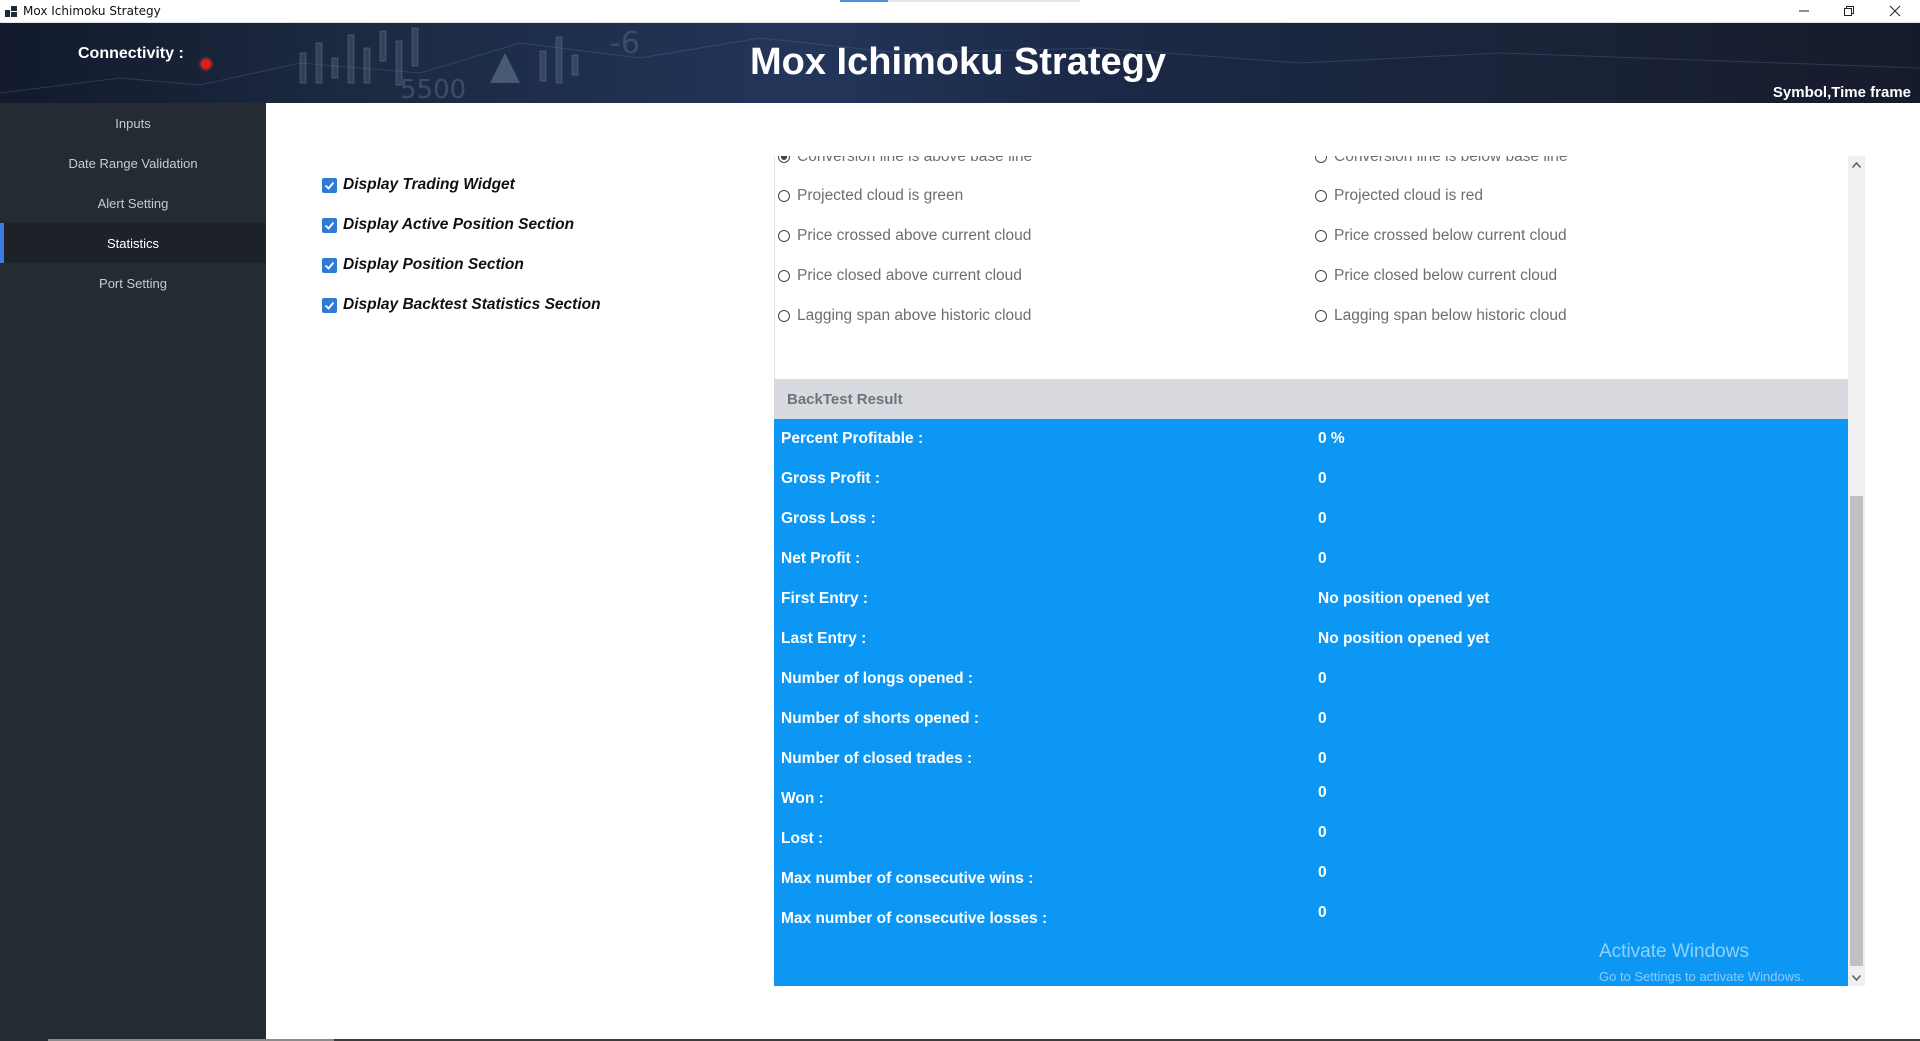  I want to click on checkbox-label: Display Position Section, so click(433, 264).